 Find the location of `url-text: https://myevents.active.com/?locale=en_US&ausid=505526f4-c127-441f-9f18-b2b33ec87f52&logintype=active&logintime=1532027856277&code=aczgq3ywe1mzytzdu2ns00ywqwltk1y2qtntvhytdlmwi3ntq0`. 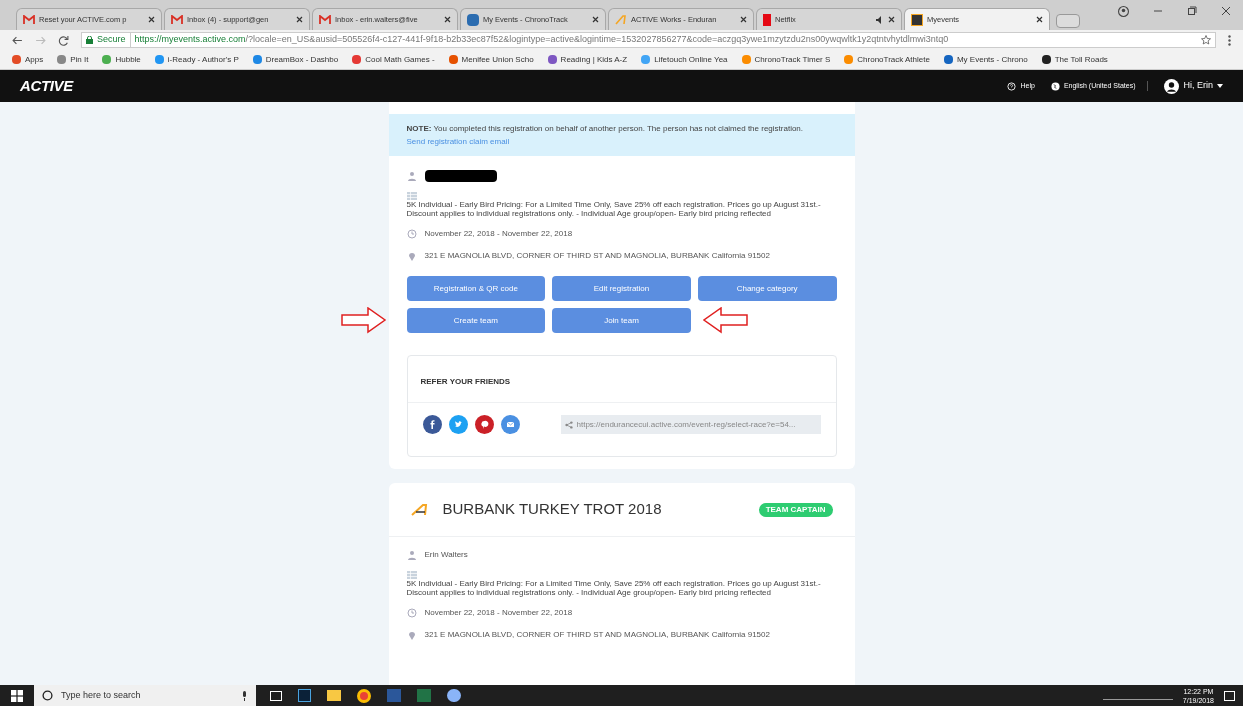

url-text: https://myevents.active.com/?locale=en_US&ausid=505526f4-c127-441f-9f18-b2b33ec87f52&logintype=active&logintime=1532027856277&code=aczgq3ywe1mzytzdu2ns00ywqwltk1y2qtntvhytdlmwi3ntq0 is located at coordinates (541, 40).